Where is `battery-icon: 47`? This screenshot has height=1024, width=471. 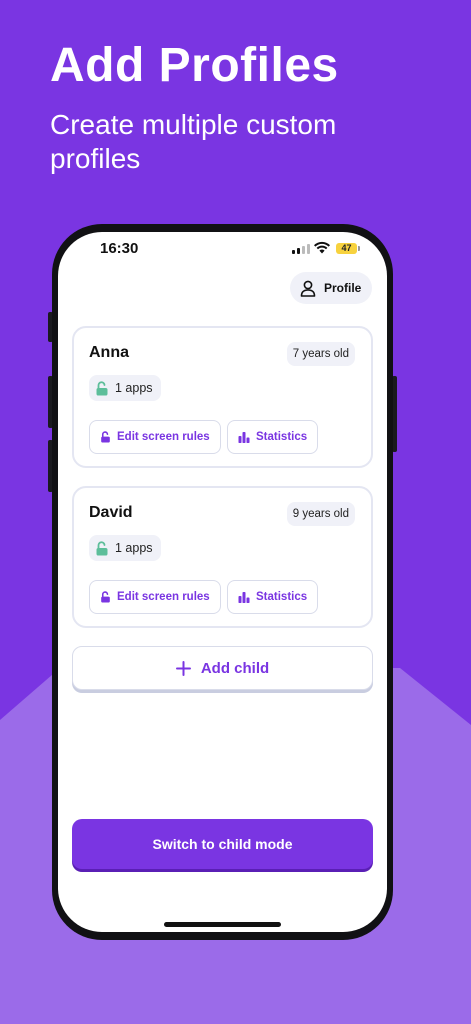
battery-icon: 47 is located at coordinates (348, 248).